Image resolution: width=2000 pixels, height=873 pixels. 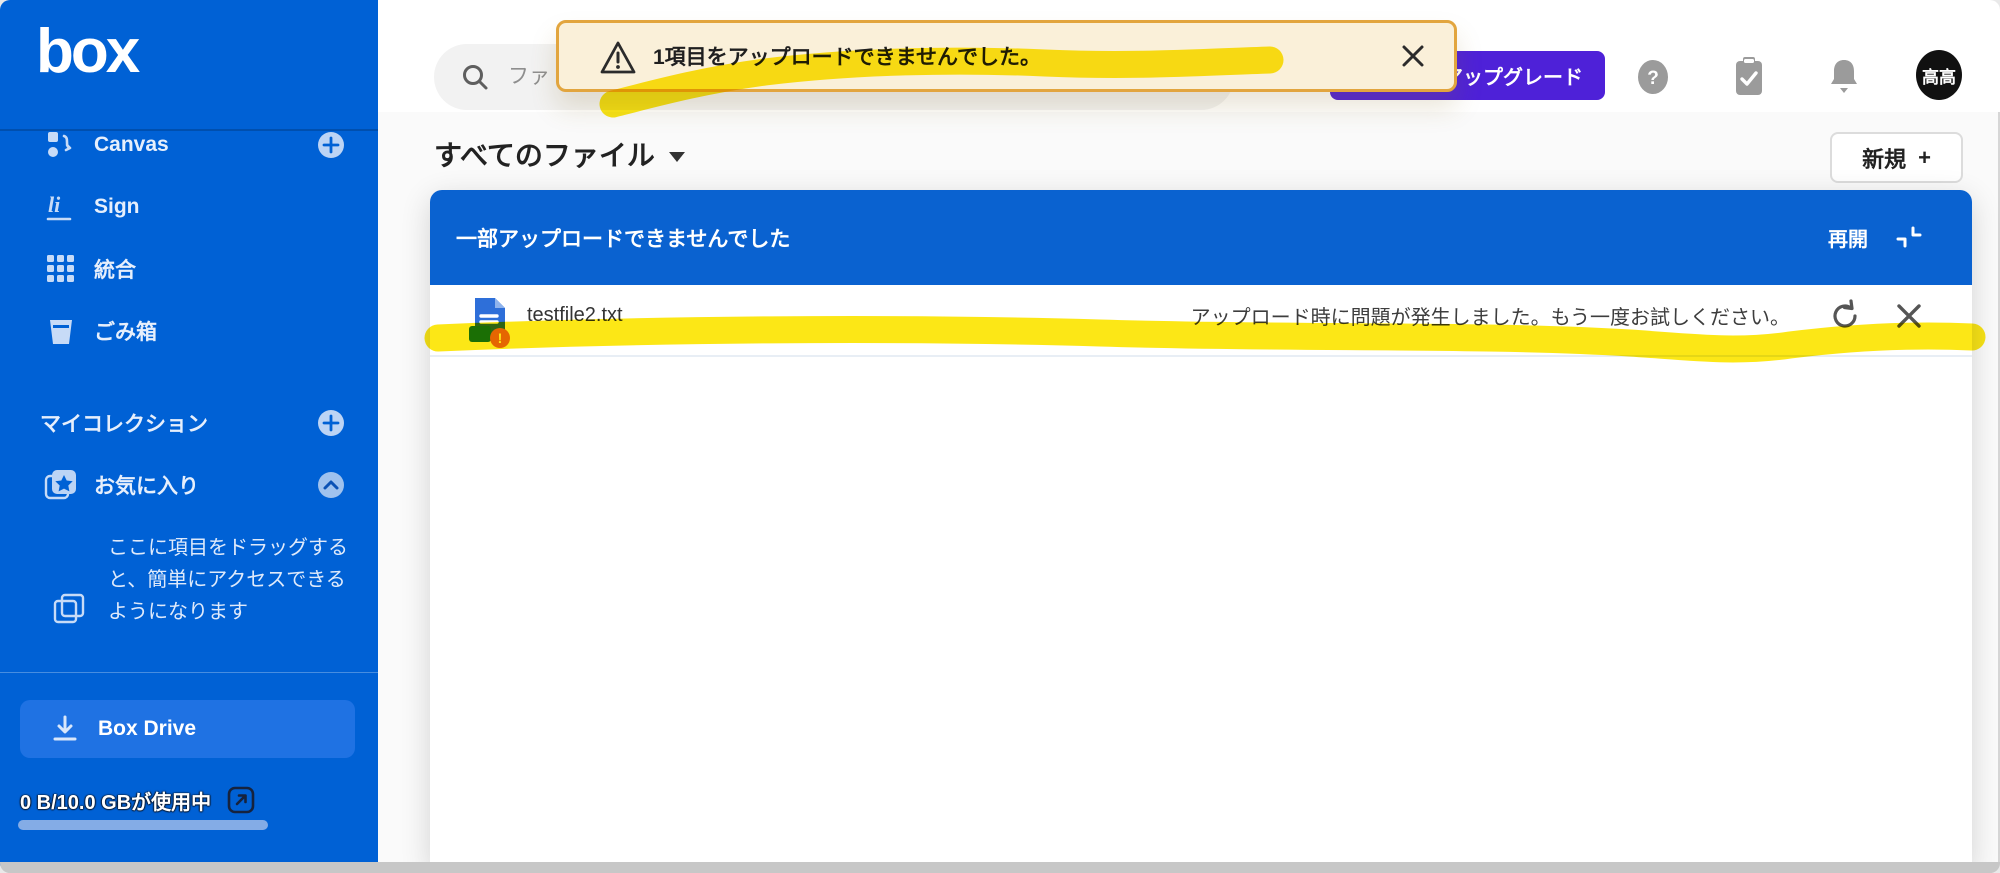 I want to click on sidebar-item-label: 統合, so click(x=115, y=270).